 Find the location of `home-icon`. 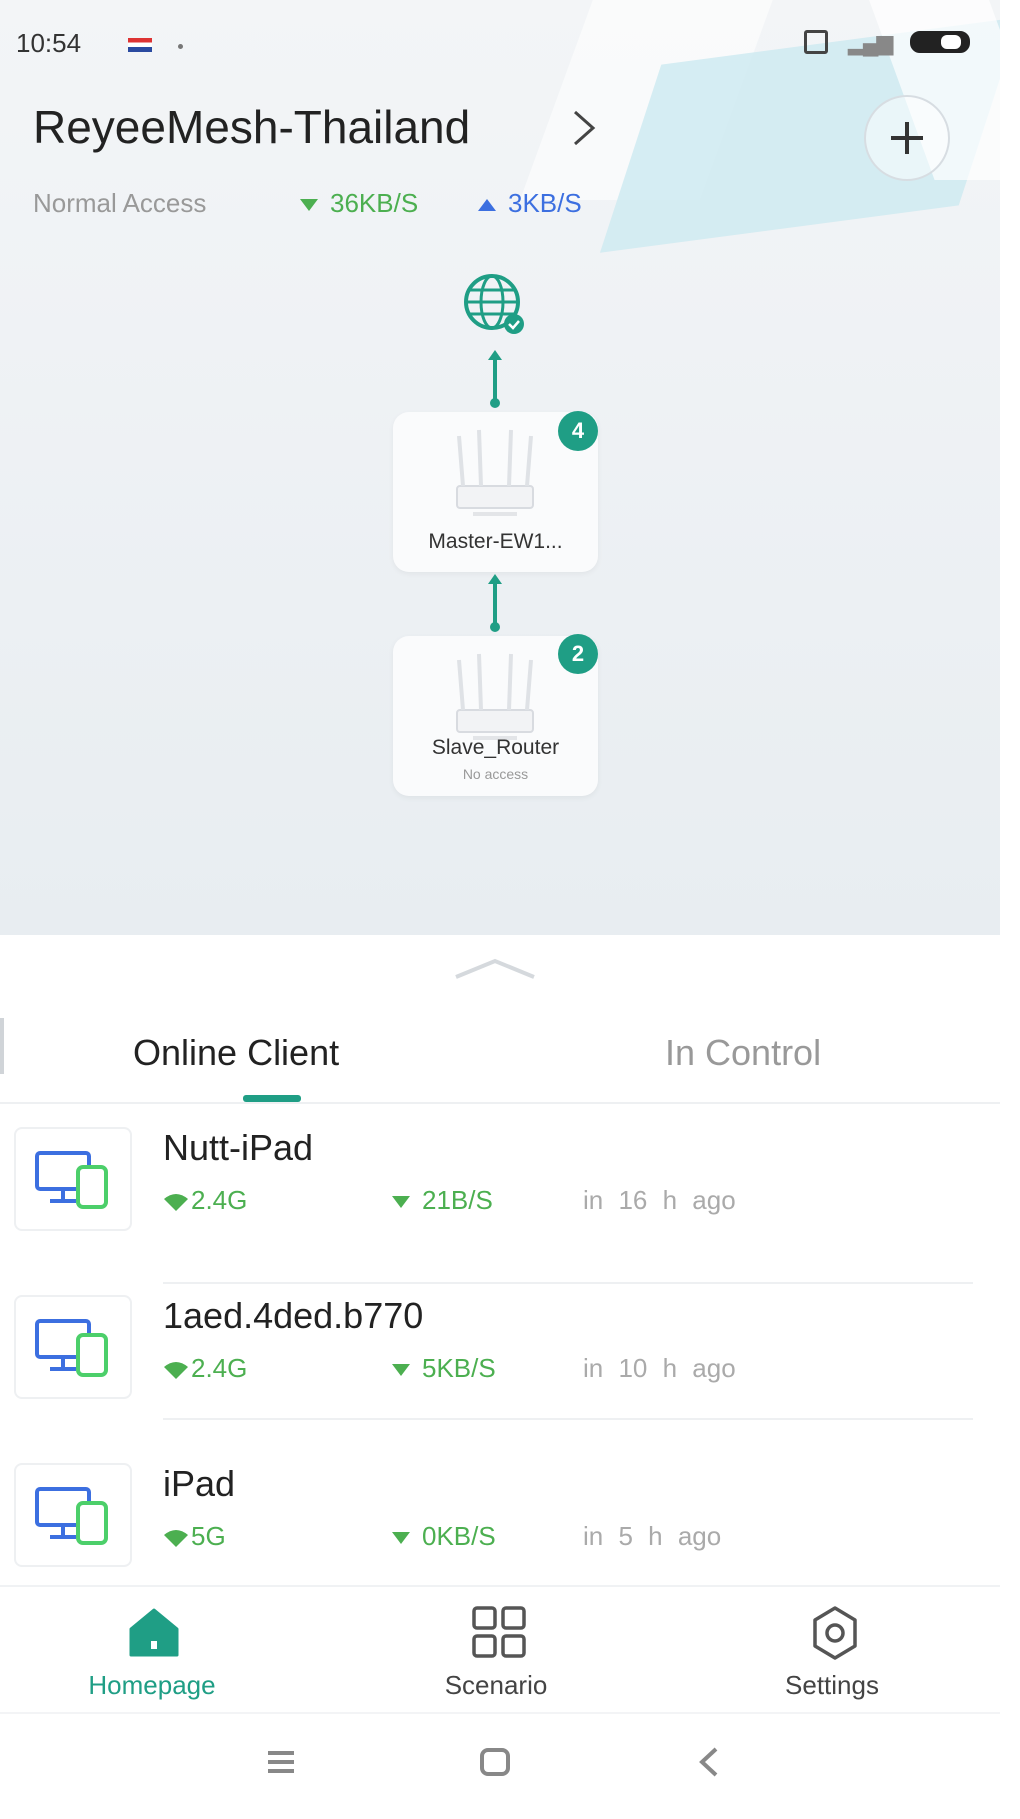

home-icon is located at coordinates (154, 1632).